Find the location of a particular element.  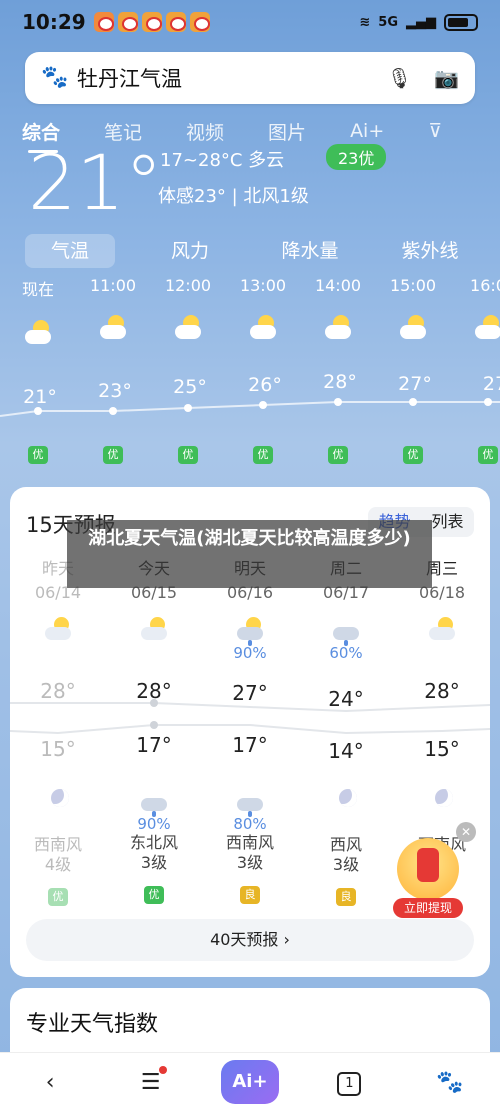

hour-label: 14:00 is located at coordinates (338, 285).